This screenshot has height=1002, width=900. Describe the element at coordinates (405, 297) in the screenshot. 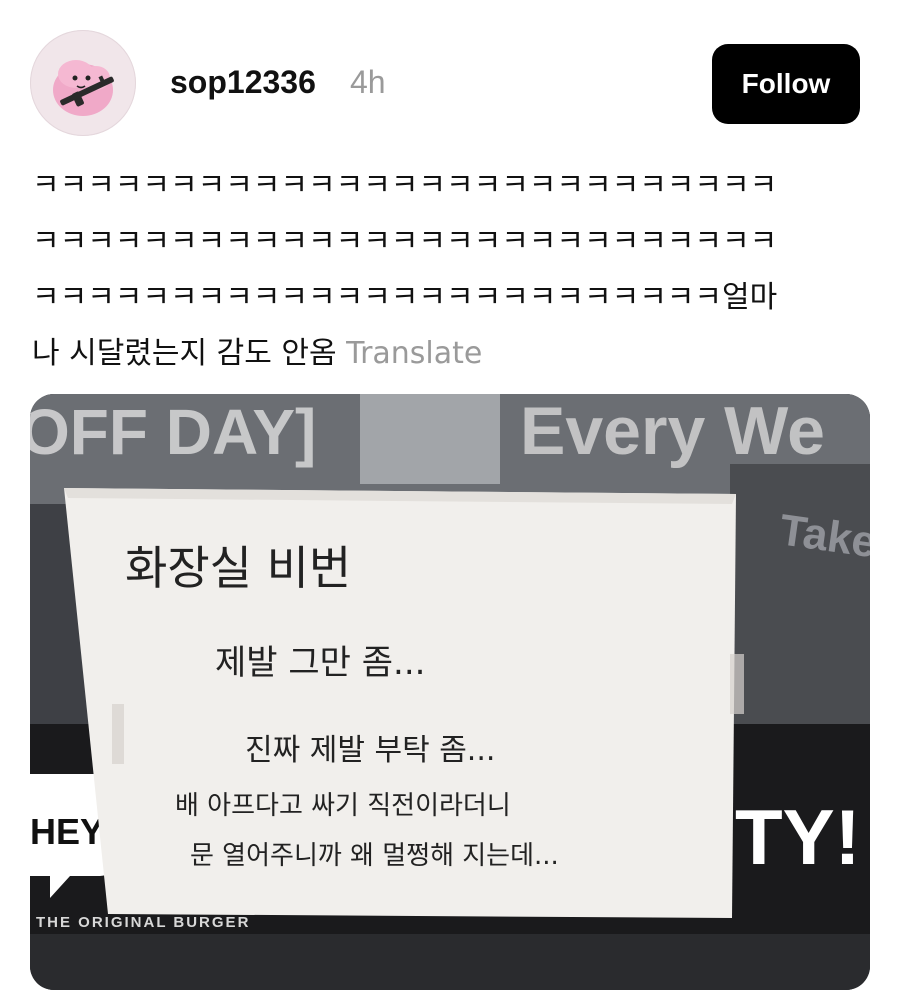

I see `post-text-line: ㅋㅋㅋㅋㅋㅋㅋㅋㅋㅋㅋㅋㅋㅋㅋㅋㅋㅋㅋㅋㅋㅋㅋㅋㅋ얼마` at that location.